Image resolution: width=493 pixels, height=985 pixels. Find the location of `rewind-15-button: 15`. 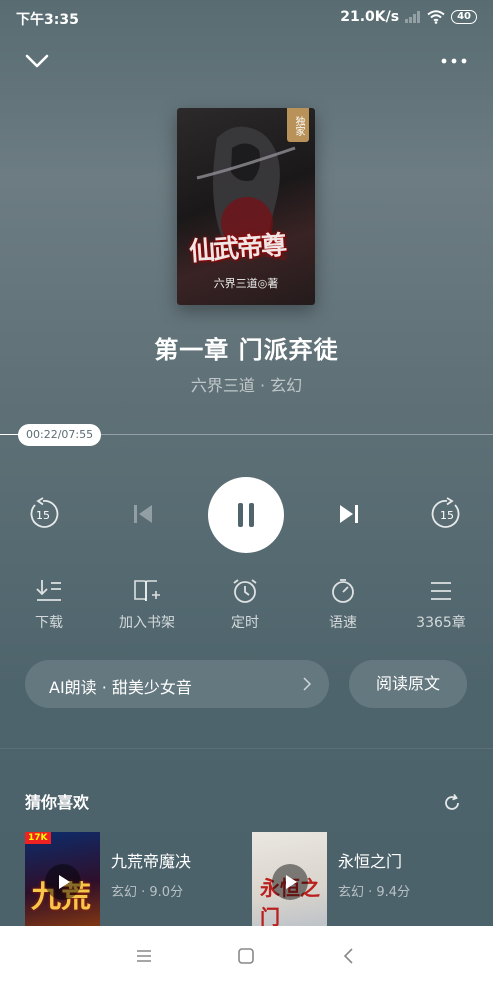

rewind-15-button: 15 is located at coordinates (43, 514).